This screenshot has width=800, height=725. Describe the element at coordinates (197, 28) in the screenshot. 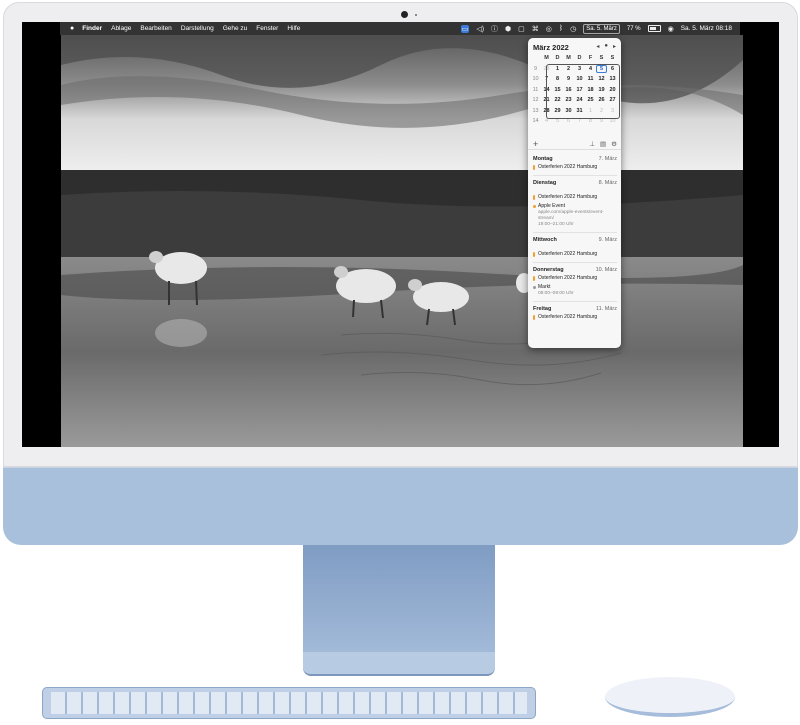

I see `menu-darstellung: Darstellung` at that location.